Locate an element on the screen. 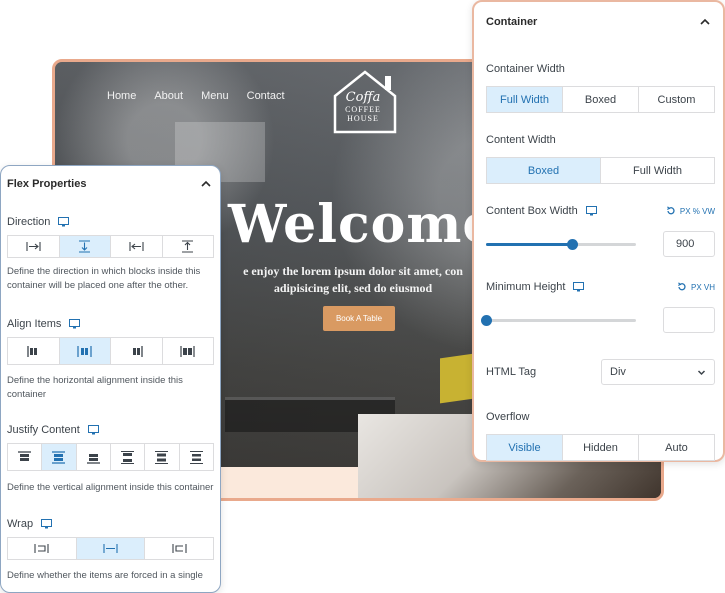 This screenshot has height=593, width=725. direction-row-reverse-button is located at coordinates (137, 246).